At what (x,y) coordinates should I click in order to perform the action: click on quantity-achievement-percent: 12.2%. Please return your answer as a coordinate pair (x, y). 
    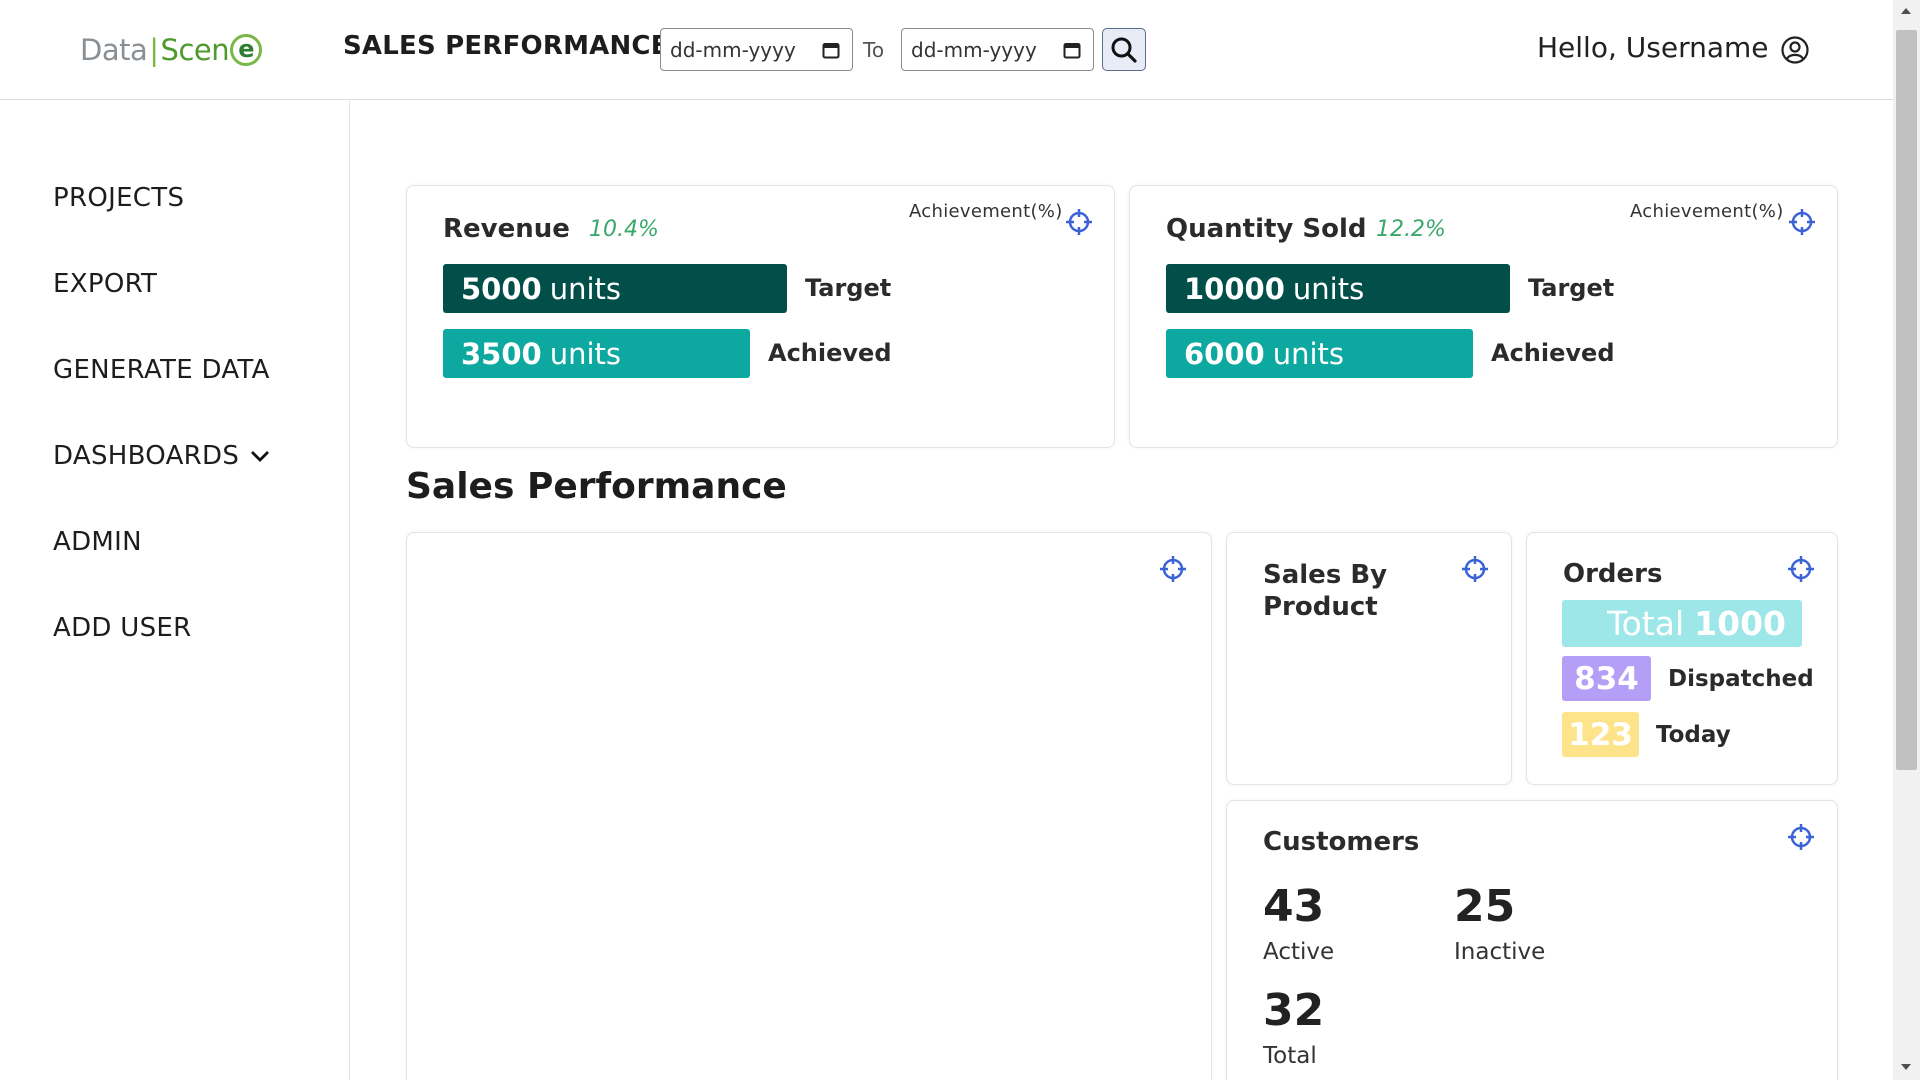
    Looking at the image, I should click on (1411, 229).